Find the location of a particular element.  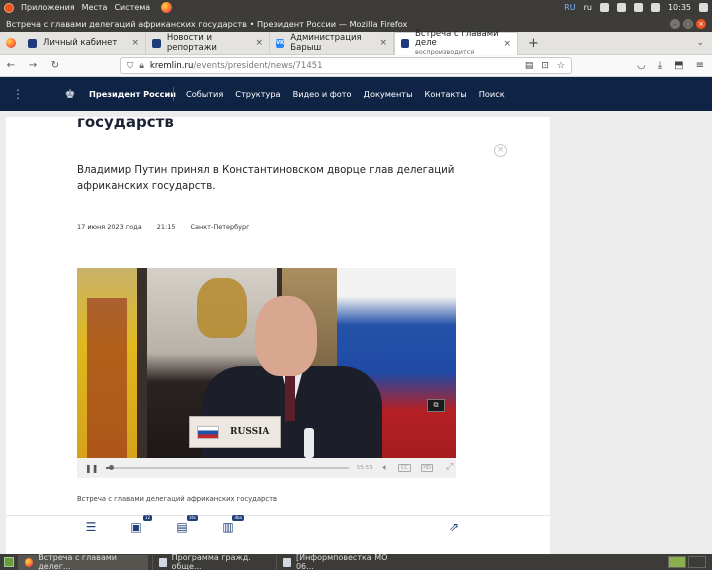

progress-handle is located at coordinates (112, 467).